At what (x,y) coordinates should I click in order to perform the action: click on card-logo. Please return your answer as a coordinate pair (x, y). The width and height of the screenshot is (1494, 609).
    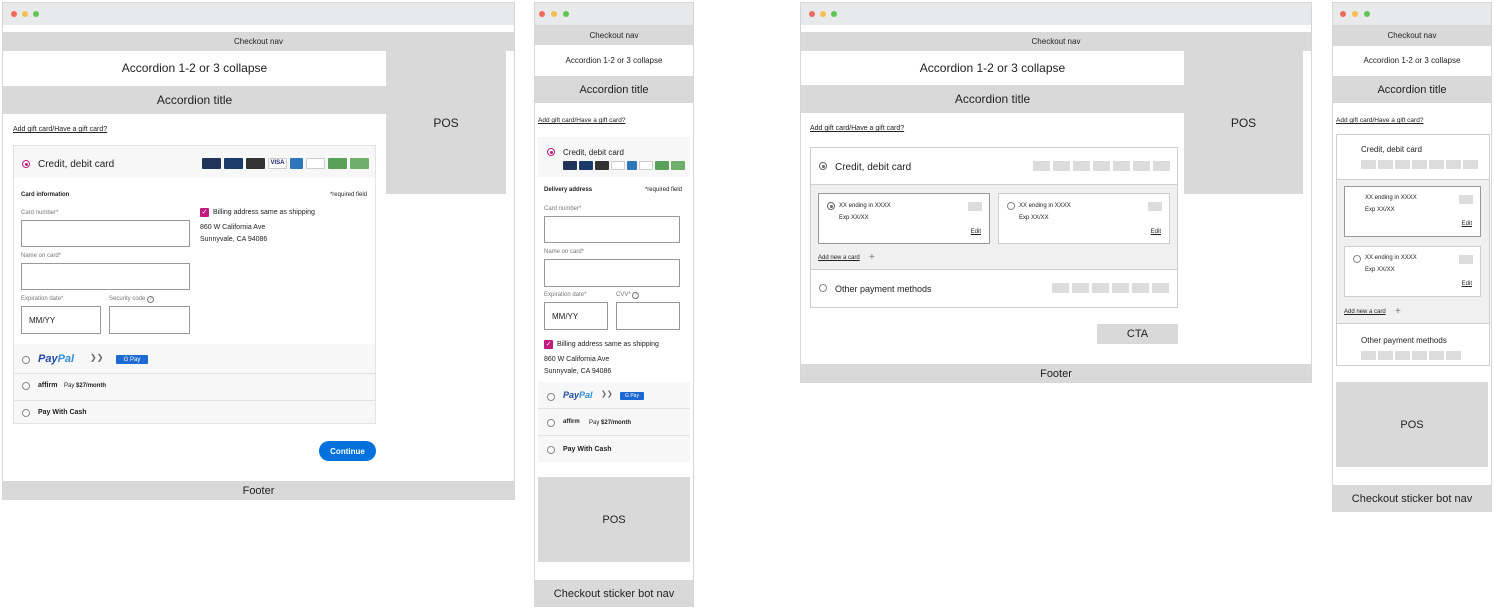
    Looking at the image, I should click on (359, 163).